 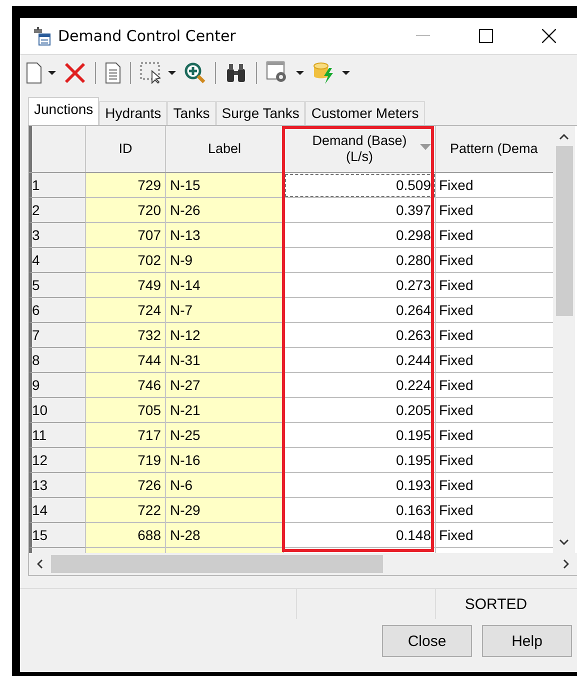 I want to click on row-number-cell: 6, so click(x=57, y=310).